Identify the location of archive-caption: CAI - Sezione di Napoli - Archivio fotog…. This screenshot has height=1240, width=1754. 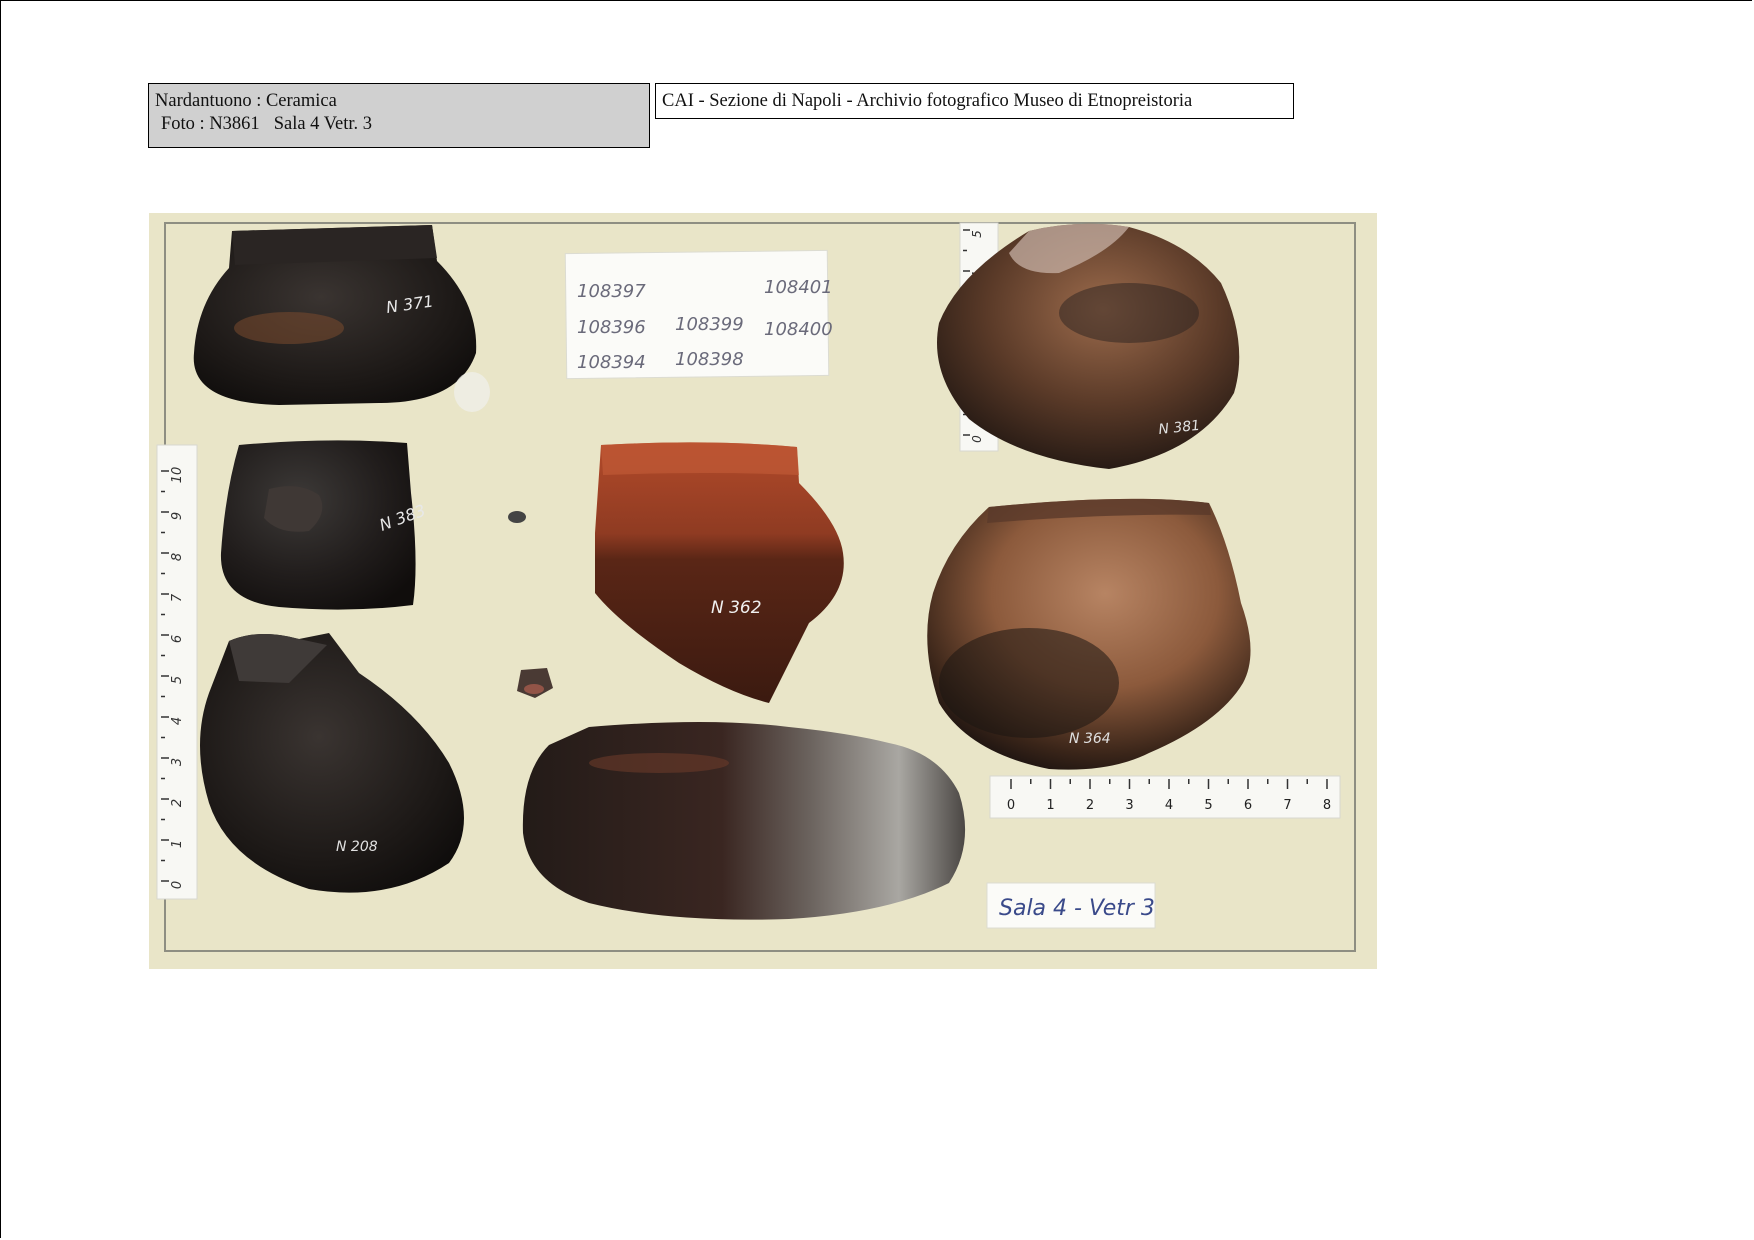
(927, 101).